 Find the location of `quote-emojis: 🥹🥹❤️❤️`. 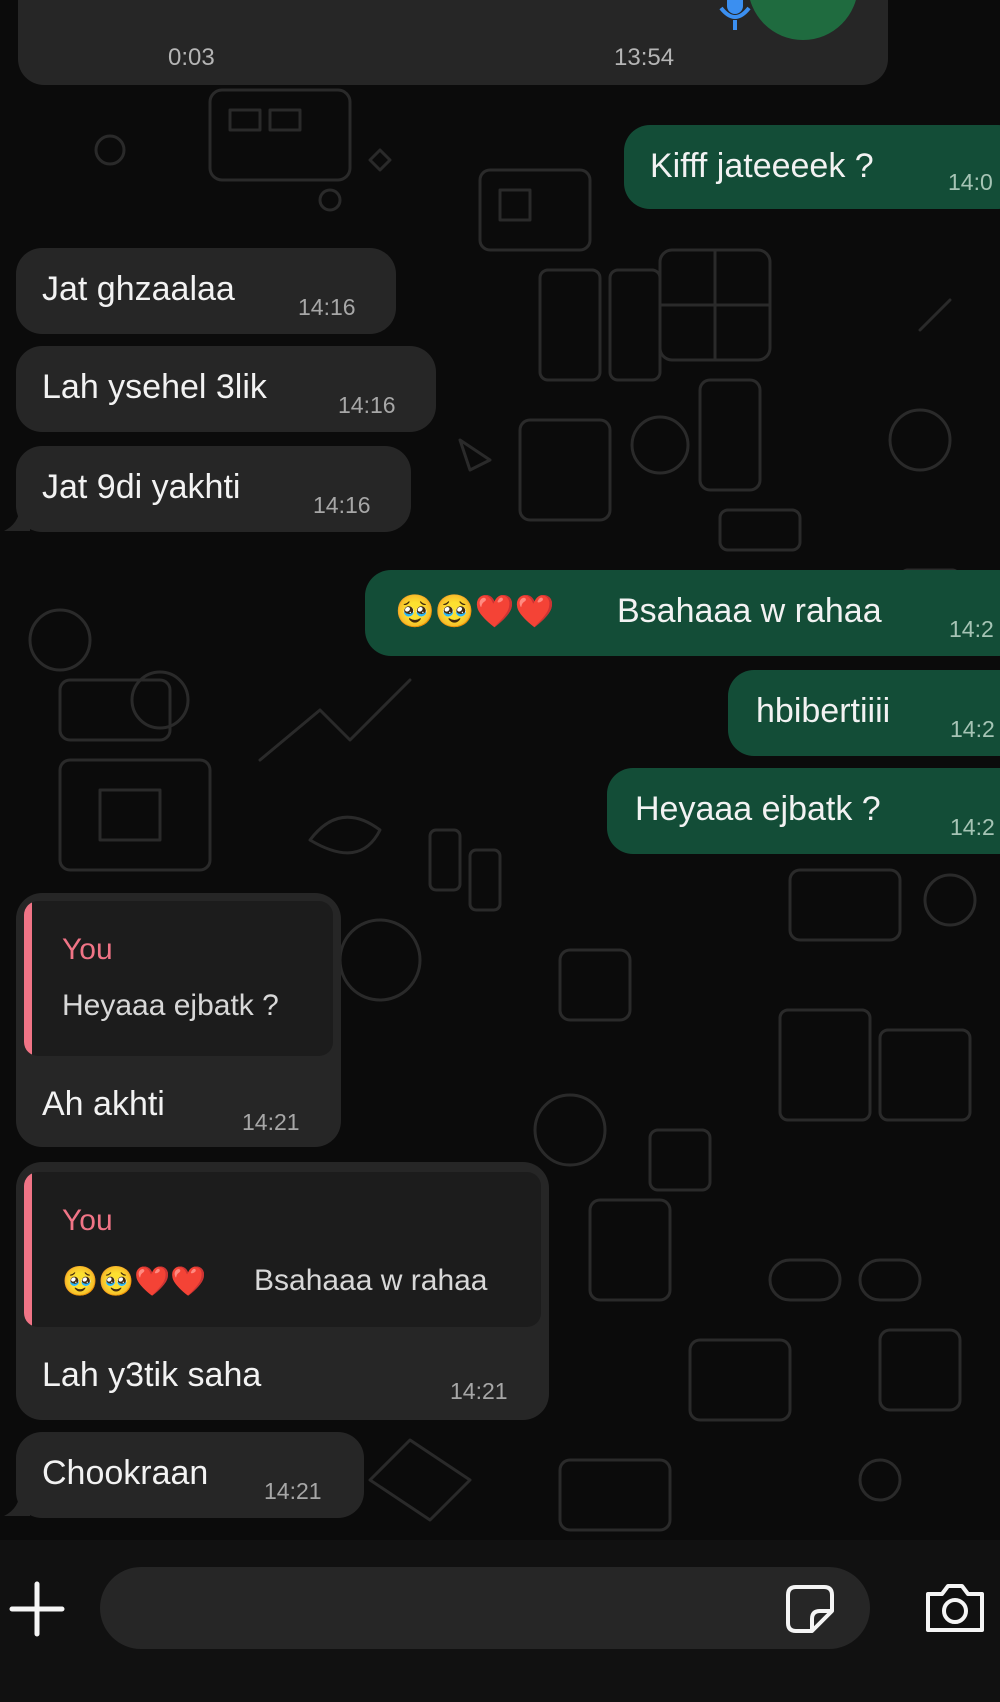

quote-emojis: 🥹🥹❤️❤️ is located at coordinates (134, 1281).